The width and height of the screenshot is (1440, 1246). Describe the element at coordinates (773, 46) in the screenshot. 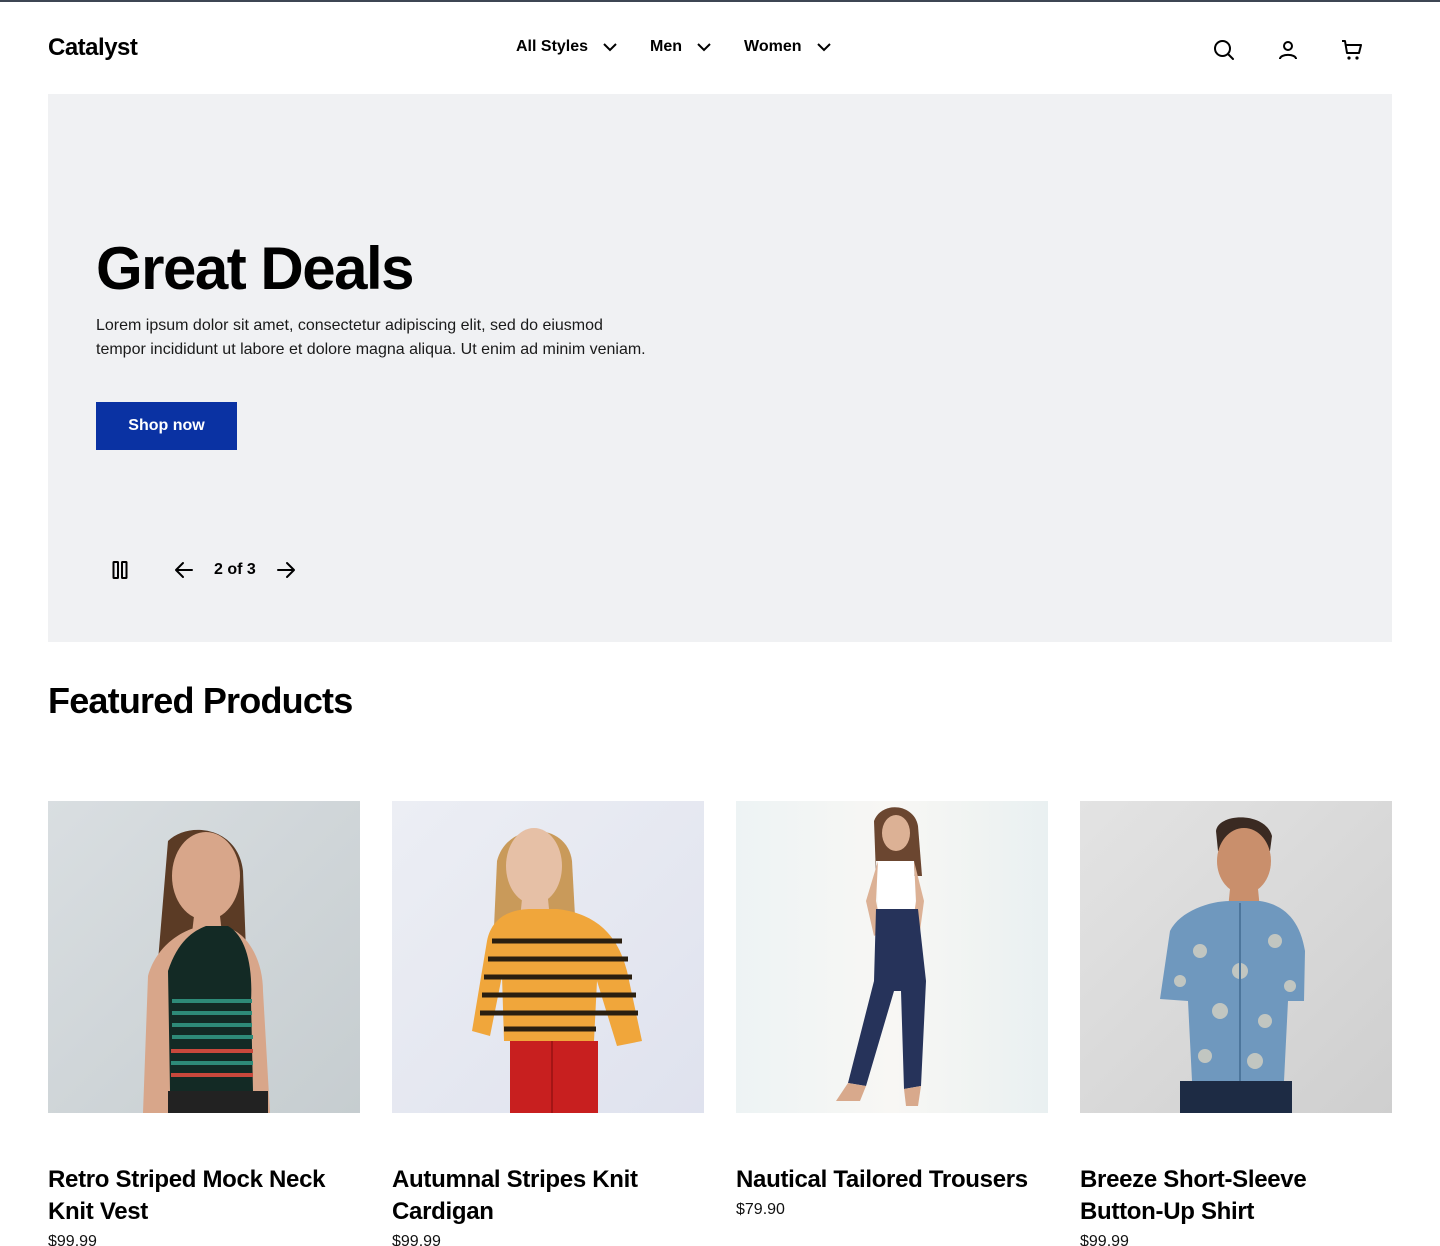

I see `nav-item-label: Women` at that location.